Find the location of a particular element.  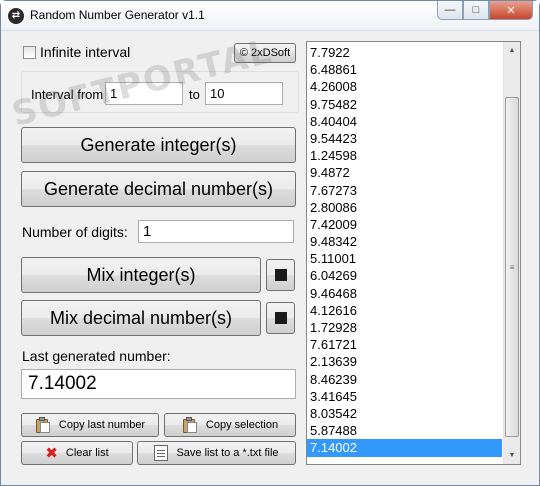

list-item: 2.80086 is located at coordinates (404, 207).